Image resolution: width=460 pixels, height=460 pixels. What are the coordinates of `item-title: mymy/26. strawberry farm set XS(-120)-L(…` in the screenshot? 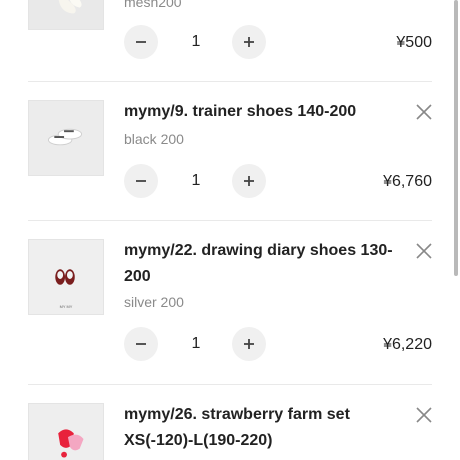 It's located at (259, 428).